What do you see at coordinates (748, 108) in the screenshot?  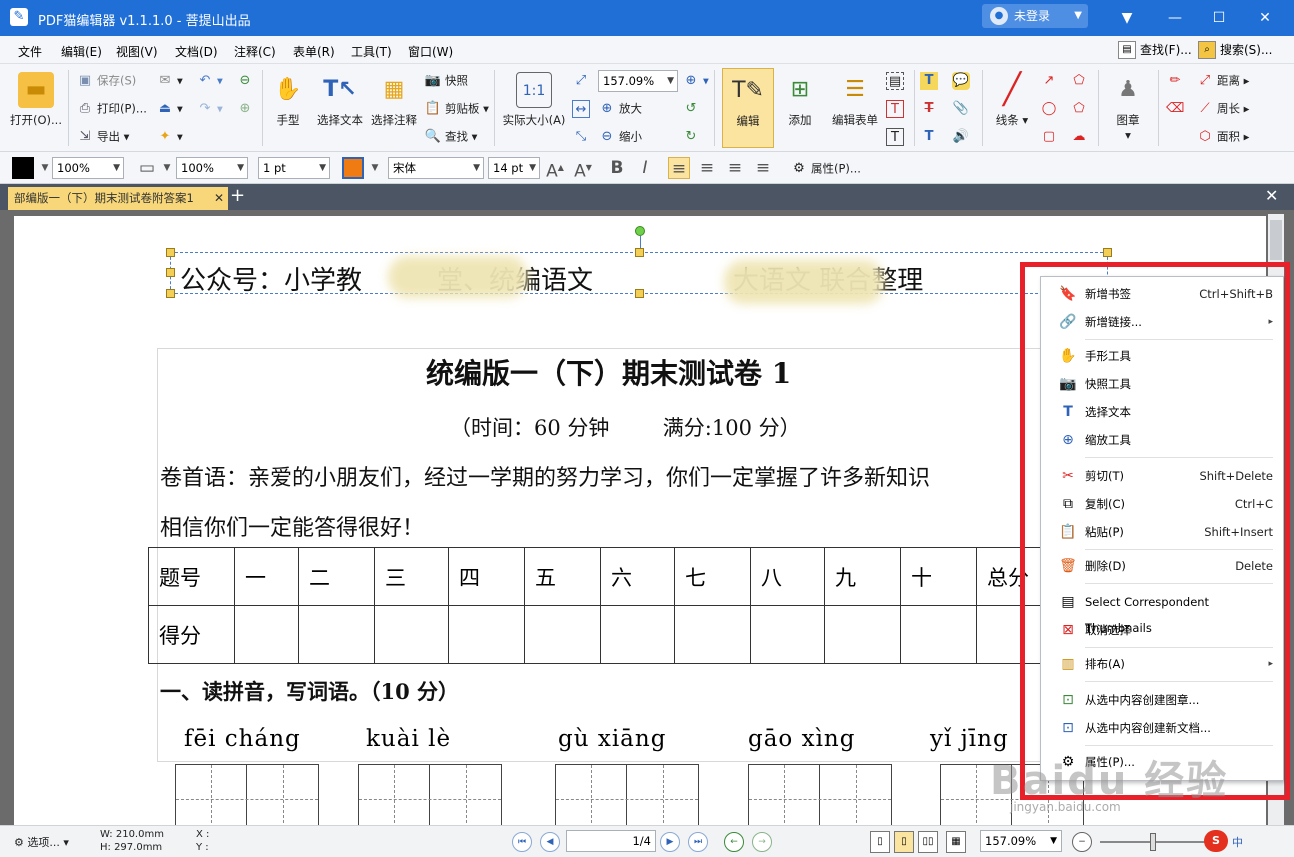 I see `edit-button: T✎ 编辑` at bounding box center [748, 108].